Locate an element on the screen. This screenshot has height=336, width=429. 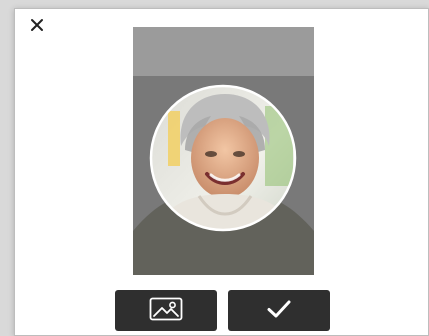
checkmark-icon is located at coordinates (279, 311).